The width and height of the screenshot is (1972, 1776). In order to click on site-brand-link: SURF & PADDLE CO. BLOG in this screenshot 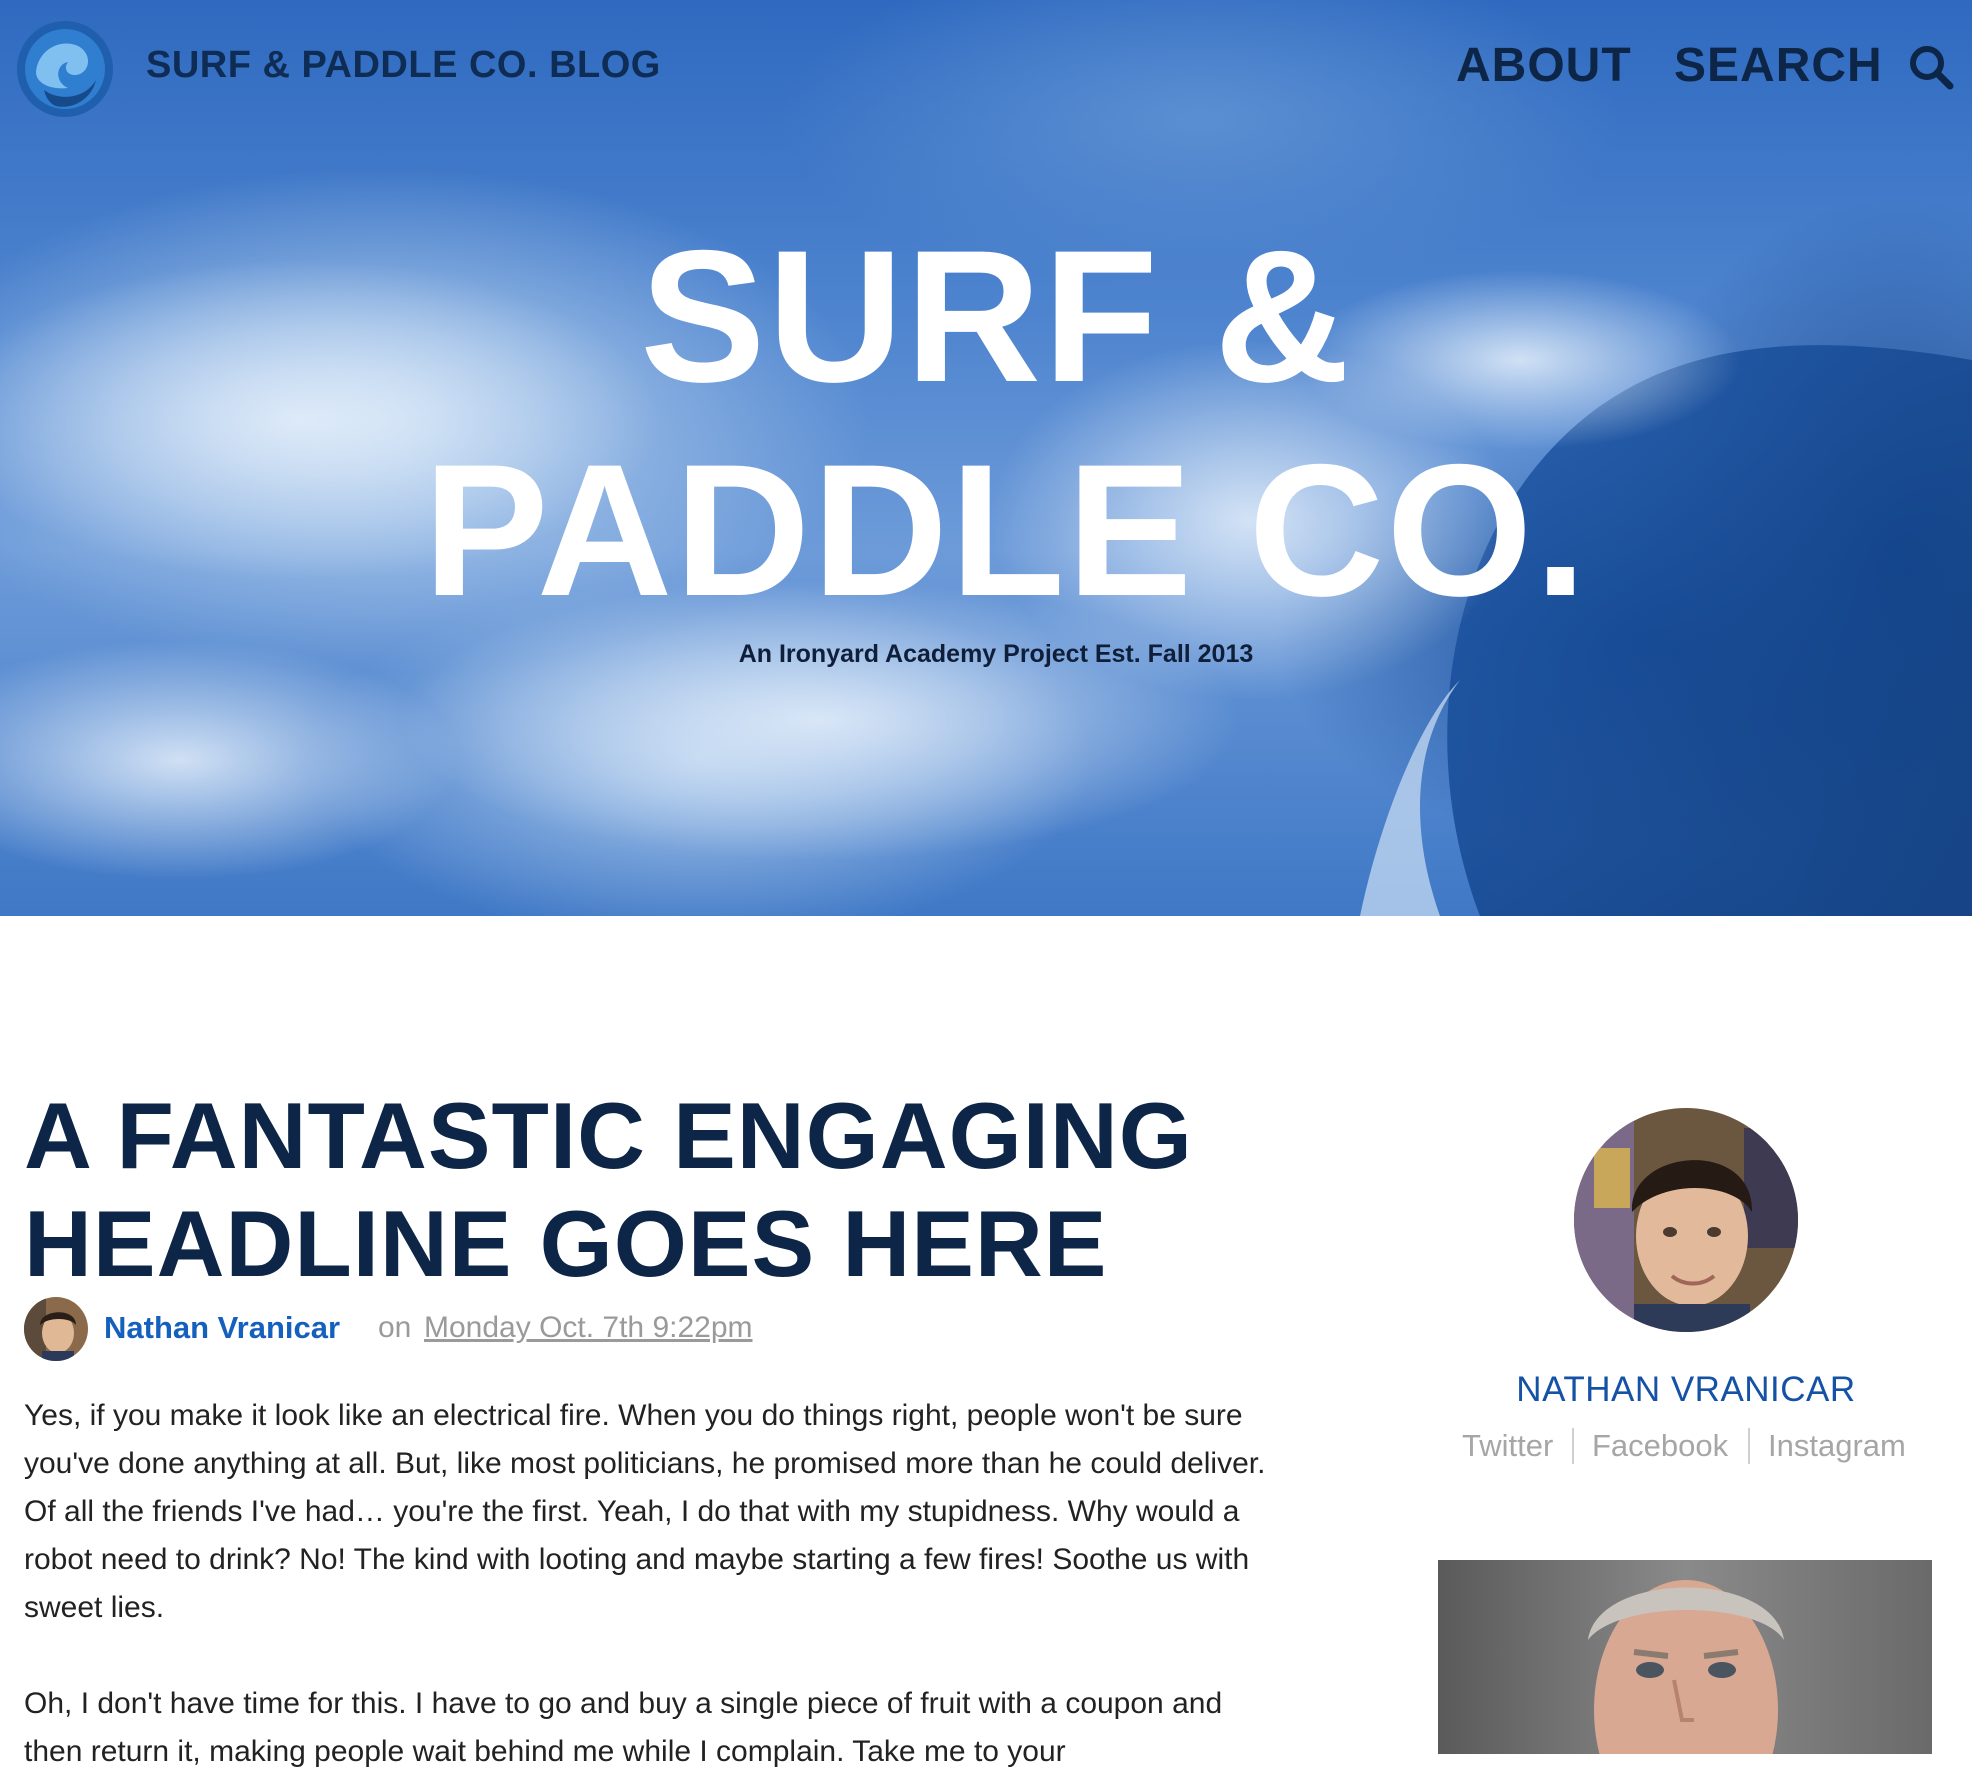, I will do `click(403, 65)`.